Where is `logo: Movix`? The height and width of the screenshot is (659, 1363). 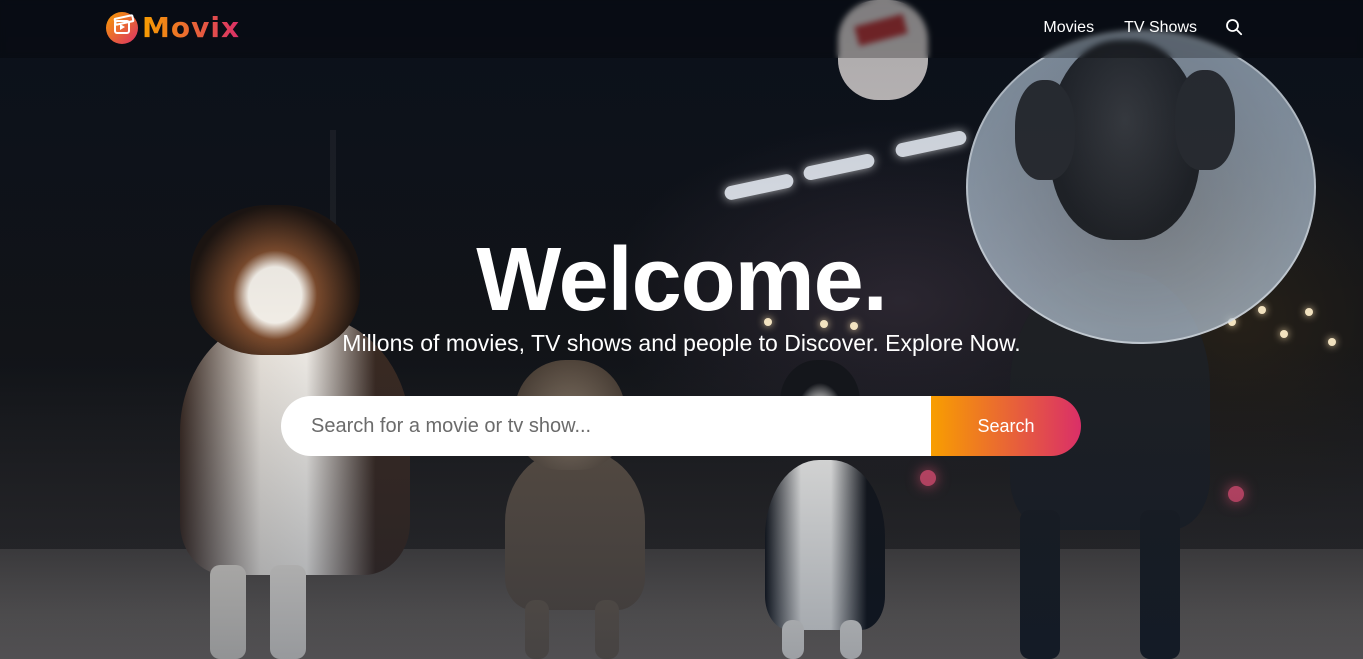
logo: Movix is located at coordinates (173, 28).